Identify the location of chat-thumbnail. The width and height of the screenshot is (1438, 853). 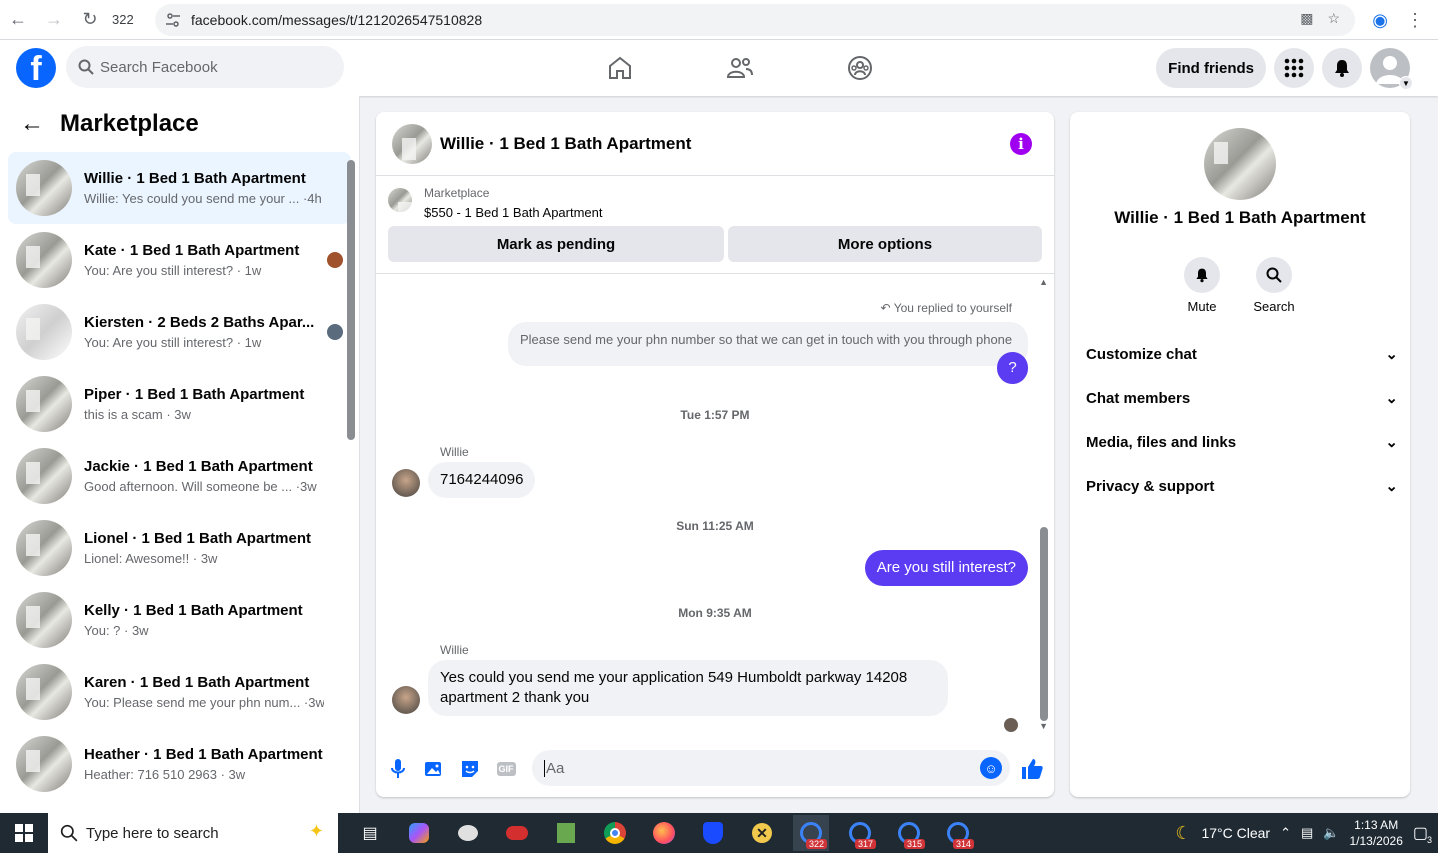
(412, 143).